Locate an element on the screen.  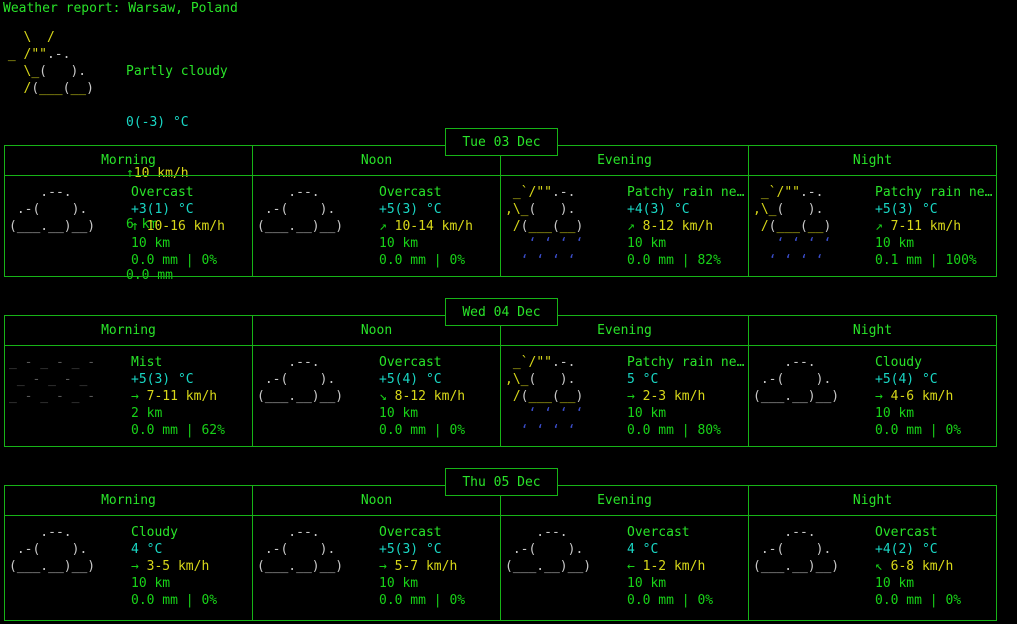
forecast-wind-speed: 7-11 km/h is located at coordinates (922, 226).